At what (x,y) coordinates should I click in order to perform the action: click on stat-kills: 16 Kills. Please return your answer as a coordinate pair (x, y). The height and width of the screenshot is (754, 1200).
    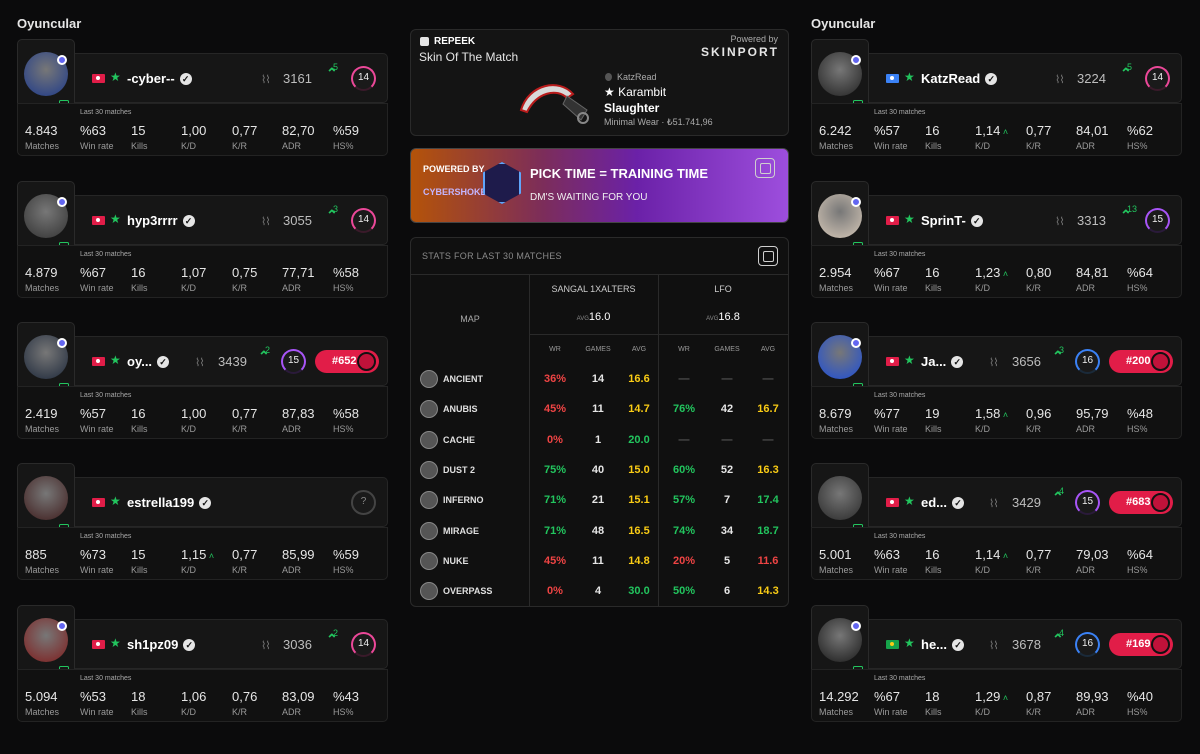
    Looking at the image, I should click on (933, 278).